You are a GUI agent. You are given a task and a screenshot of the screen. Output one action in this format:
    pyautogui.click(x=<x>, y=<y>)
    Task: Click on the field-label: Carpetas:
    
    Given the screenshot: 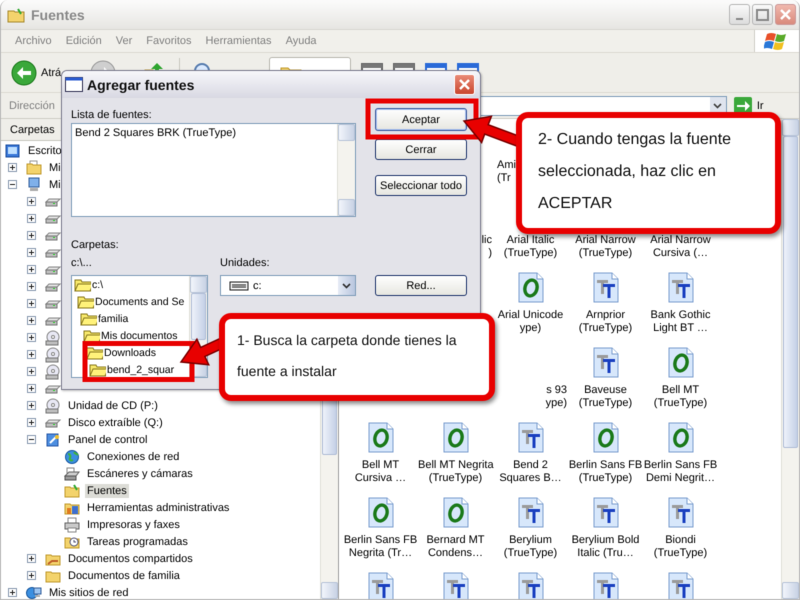 What is the action you would take?
    pyautogui.click(x=95, y=245)
    